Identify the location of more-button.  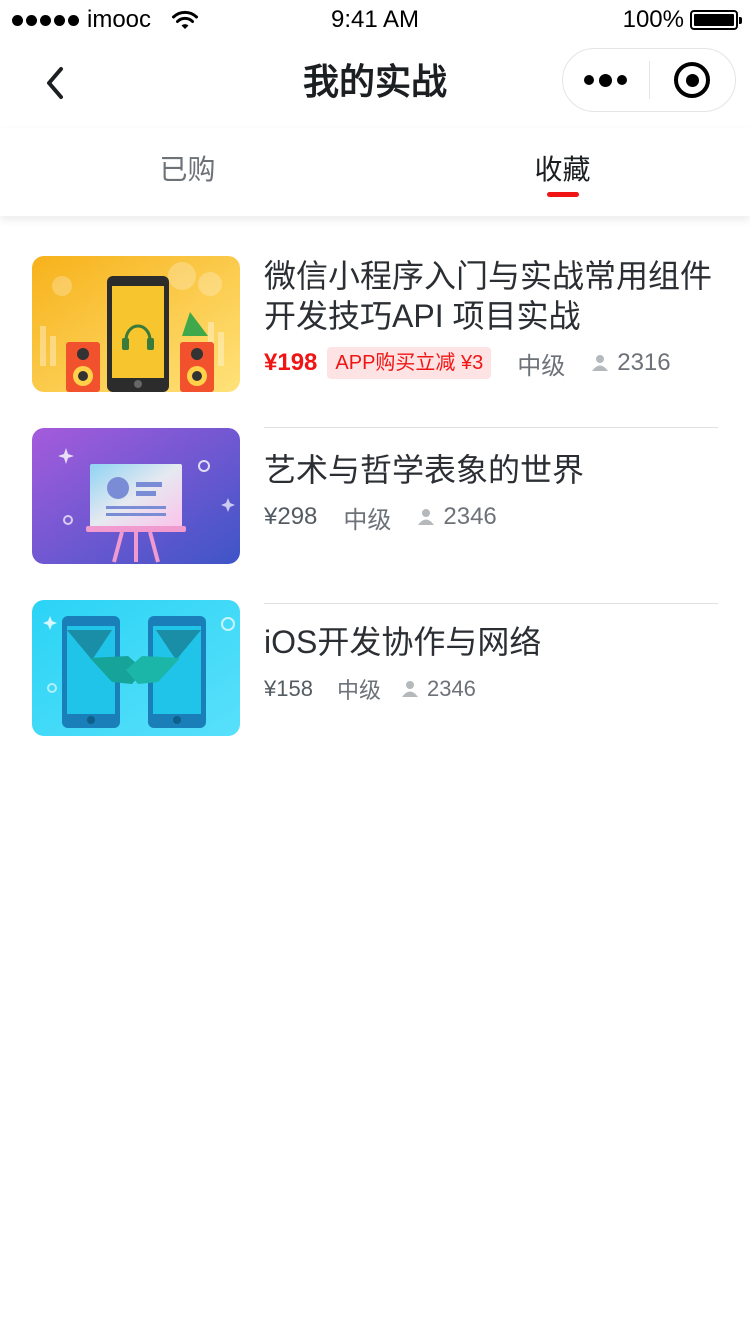
(606, 80).